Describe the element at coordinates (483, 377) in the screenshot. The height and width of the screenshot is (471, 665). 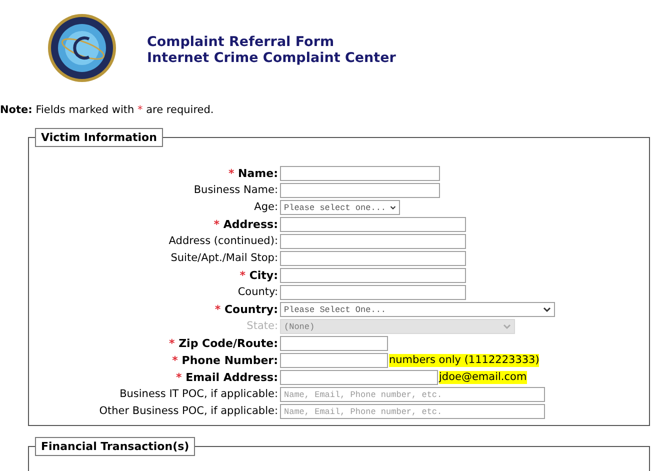
I see `field-hint: jdoe@email.com` at that location.